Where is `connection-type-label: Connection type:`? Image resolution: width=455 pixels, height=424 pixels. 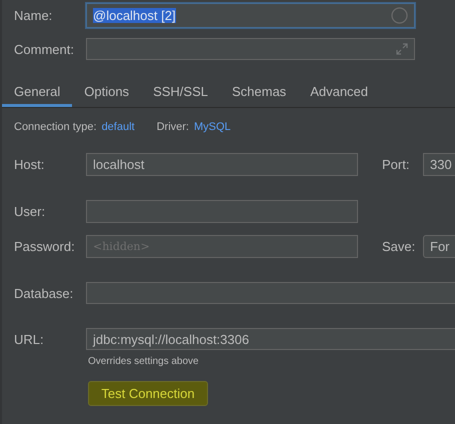
connection-type-label: Connection type: is located at coordinates (55, 127).